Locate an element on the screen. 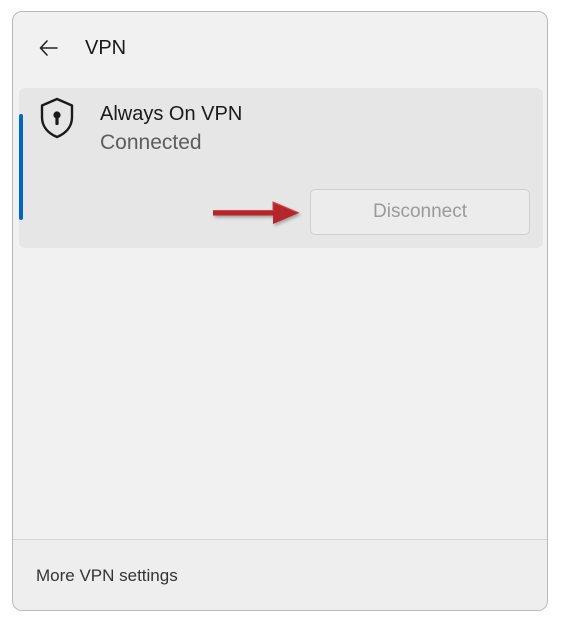  more-vpn-settings-link: More VPN settings is located at coordinates (107, 576).